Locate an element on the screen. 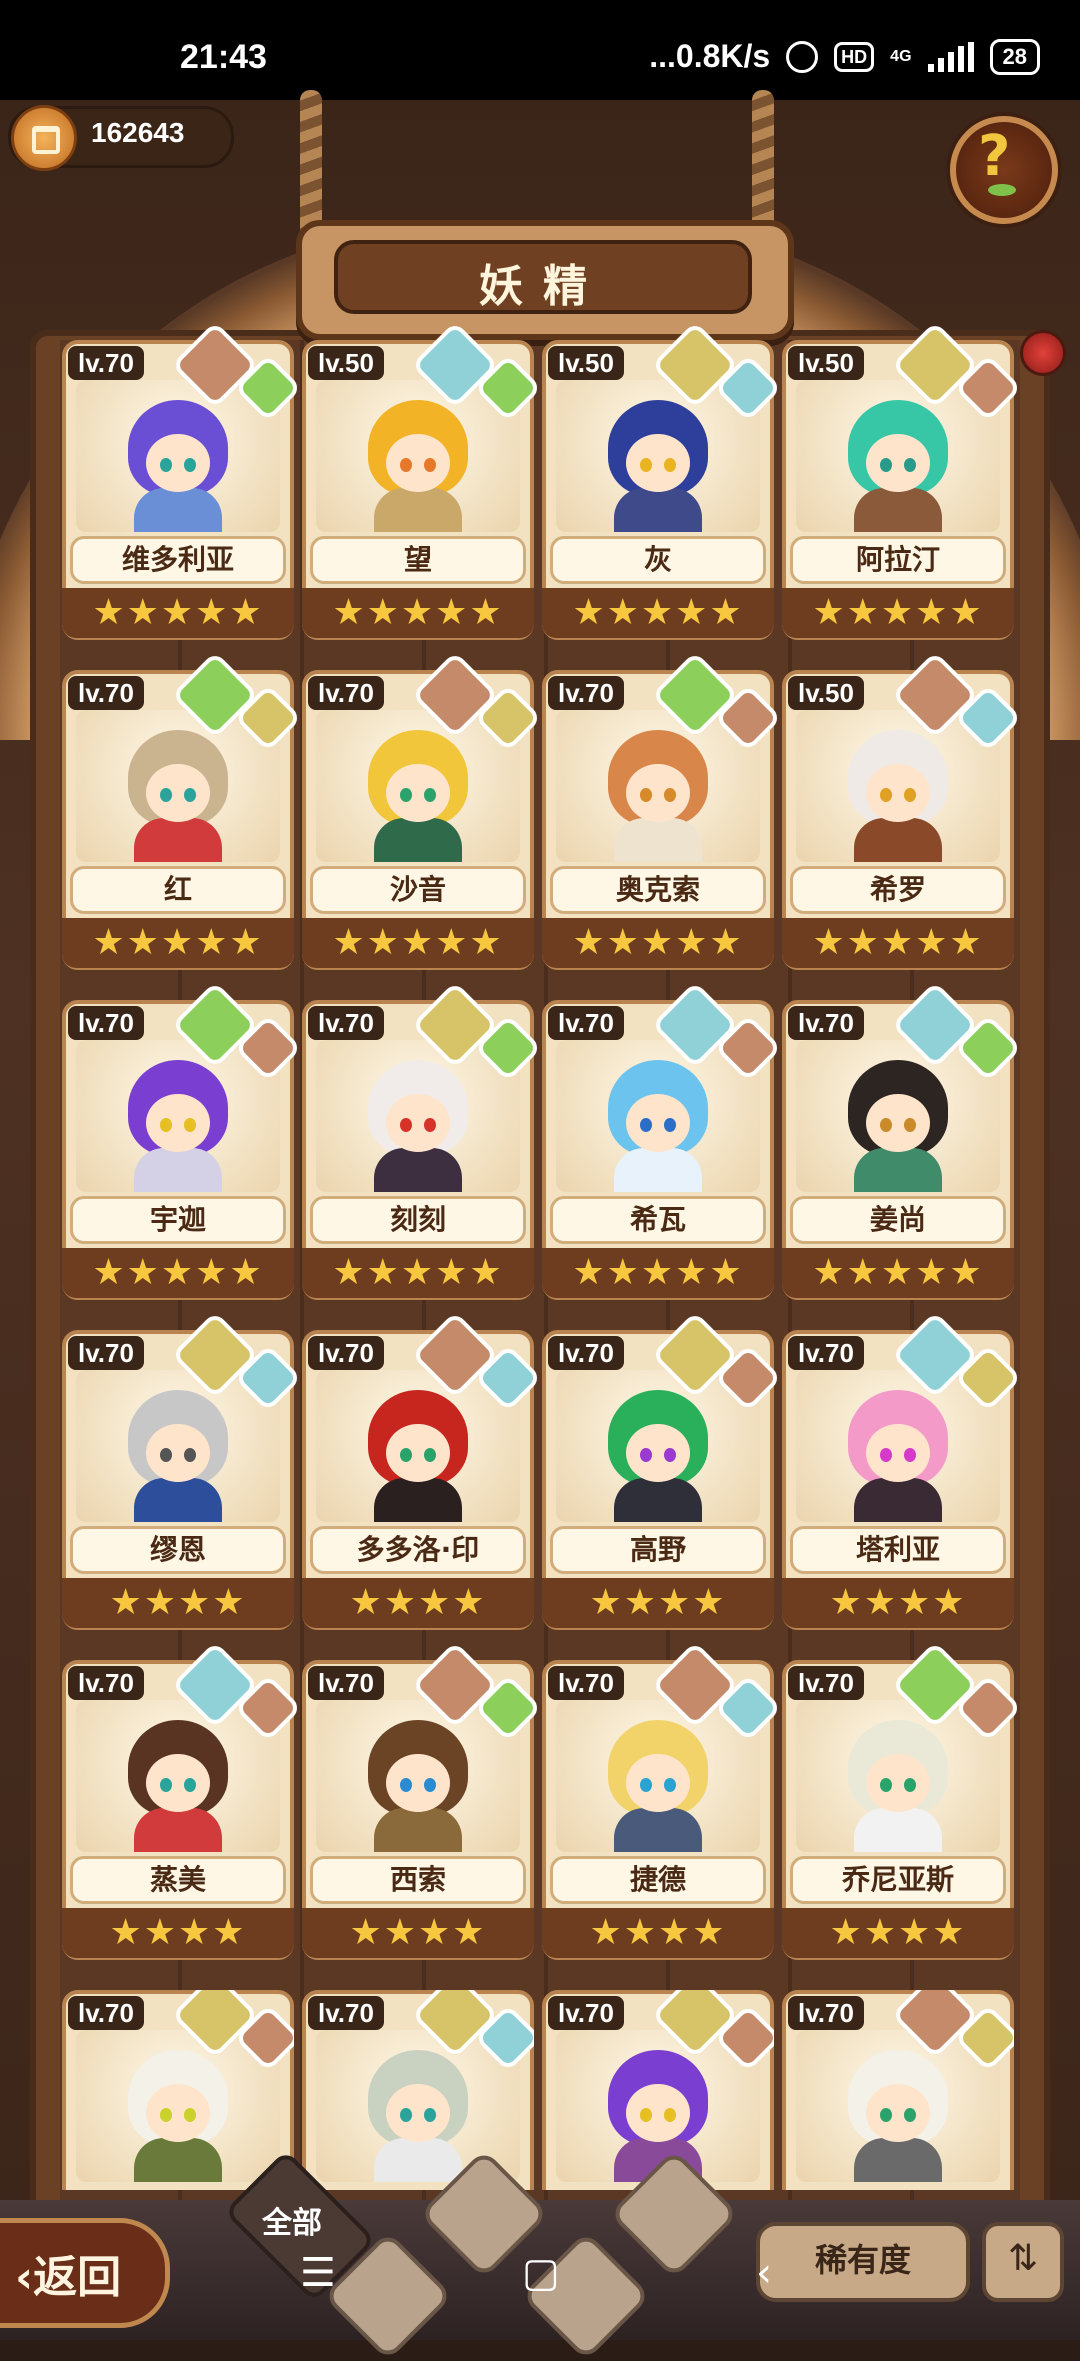 This screenshot has width=1080, height=2361. fairy-name: 捷德 is located at coordinates (657, 1879).